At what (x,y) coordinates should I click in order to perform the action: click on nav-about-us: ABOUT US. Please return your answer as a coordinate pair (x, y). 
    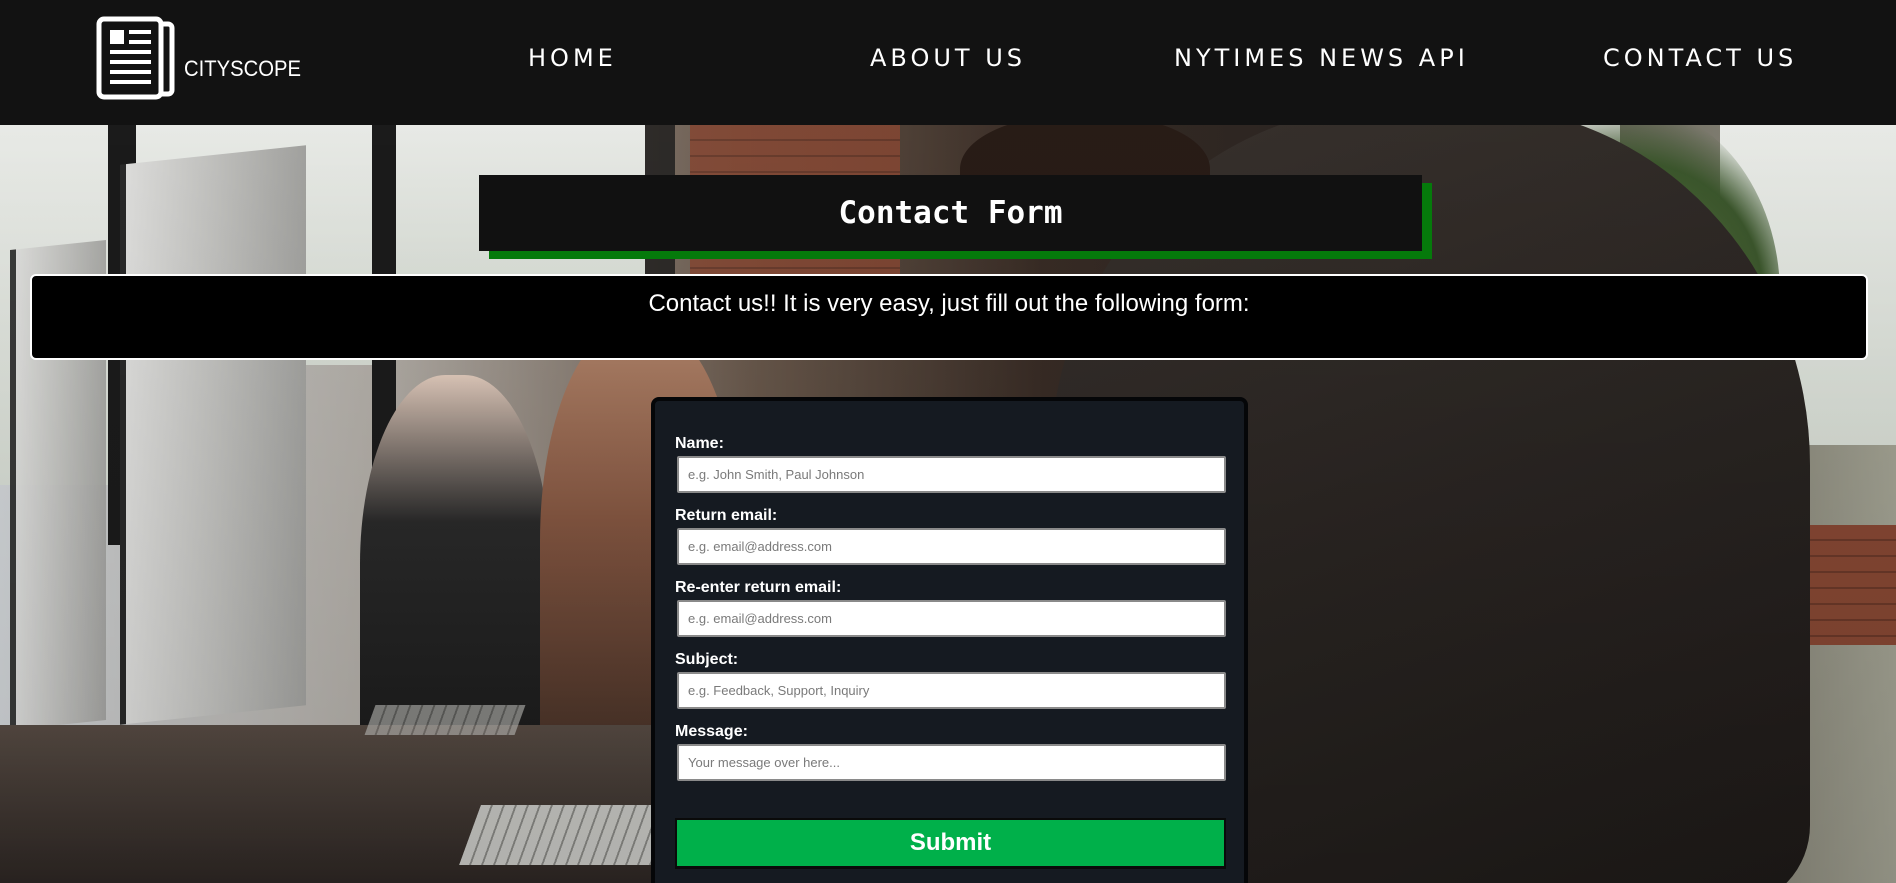
    Looking at the image, I should click on (948, 58).